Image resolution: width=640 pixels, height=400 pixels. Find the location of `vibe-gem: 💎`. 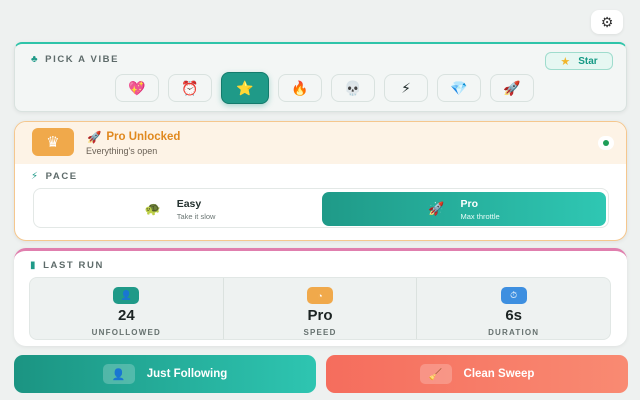

vibe-gem: 💎 is located at coordinates (459, 88).